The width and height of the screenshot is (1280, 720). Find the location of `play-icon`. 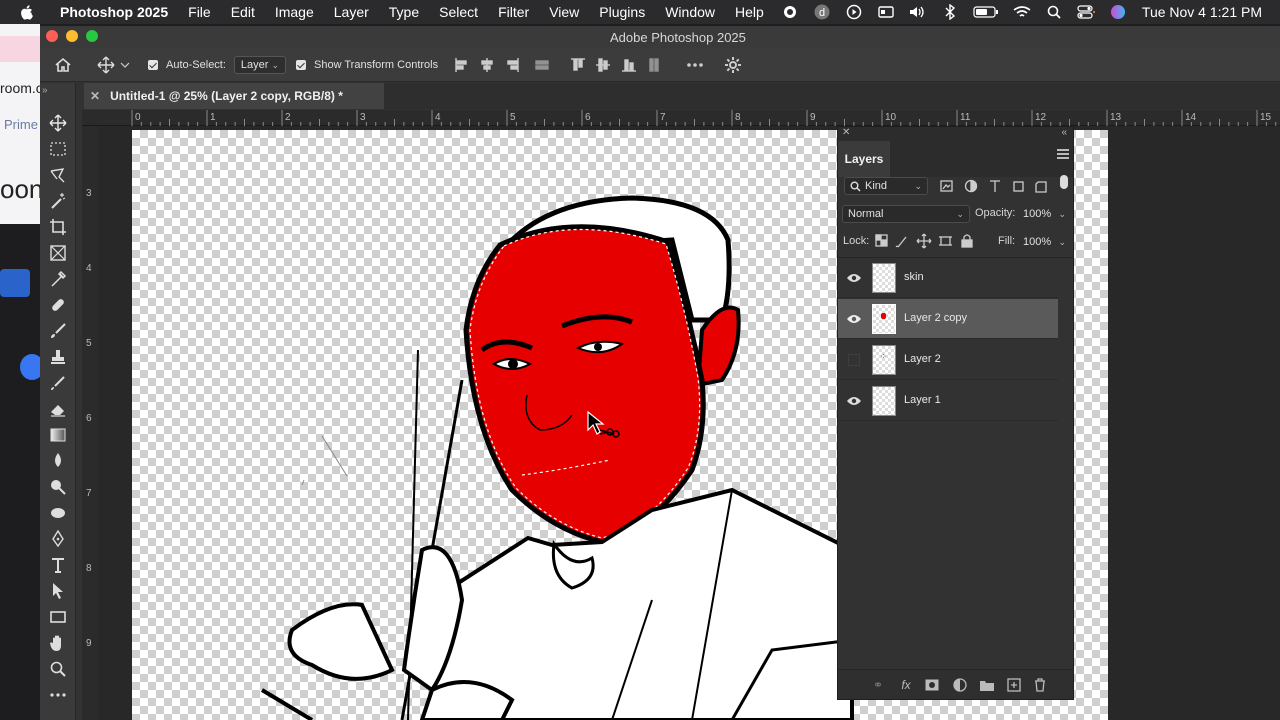

play-icon is located at coordinates (854, 12).